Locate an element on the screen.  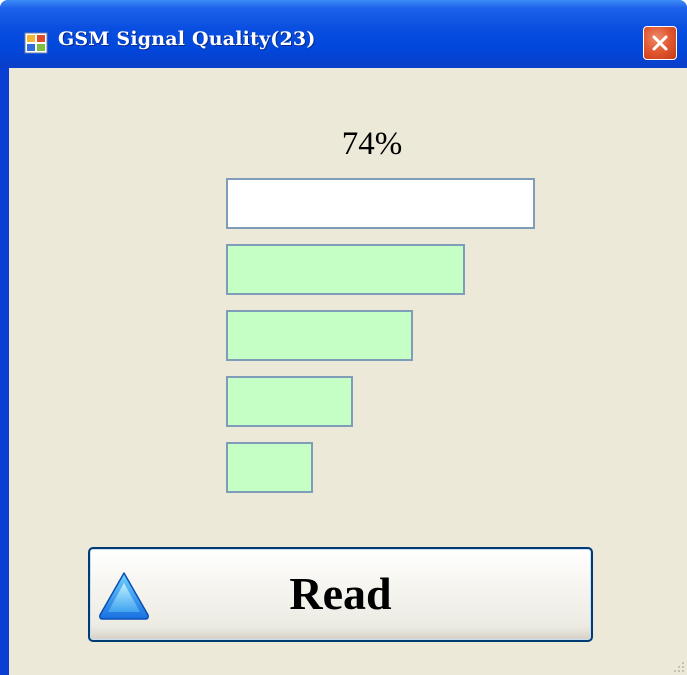
window-title: GSM Signal Quality(23) is located at coordinates (187, 39).